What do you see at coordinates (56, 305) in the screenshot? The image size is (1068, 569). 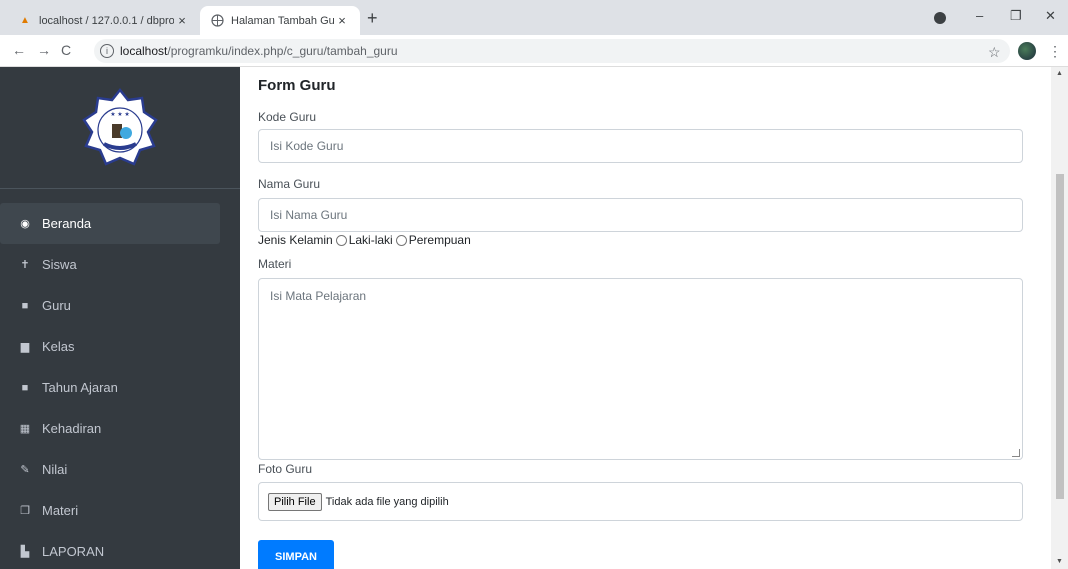 I see `sidebar-item-label: Guru` at bounding box center [56, 305].